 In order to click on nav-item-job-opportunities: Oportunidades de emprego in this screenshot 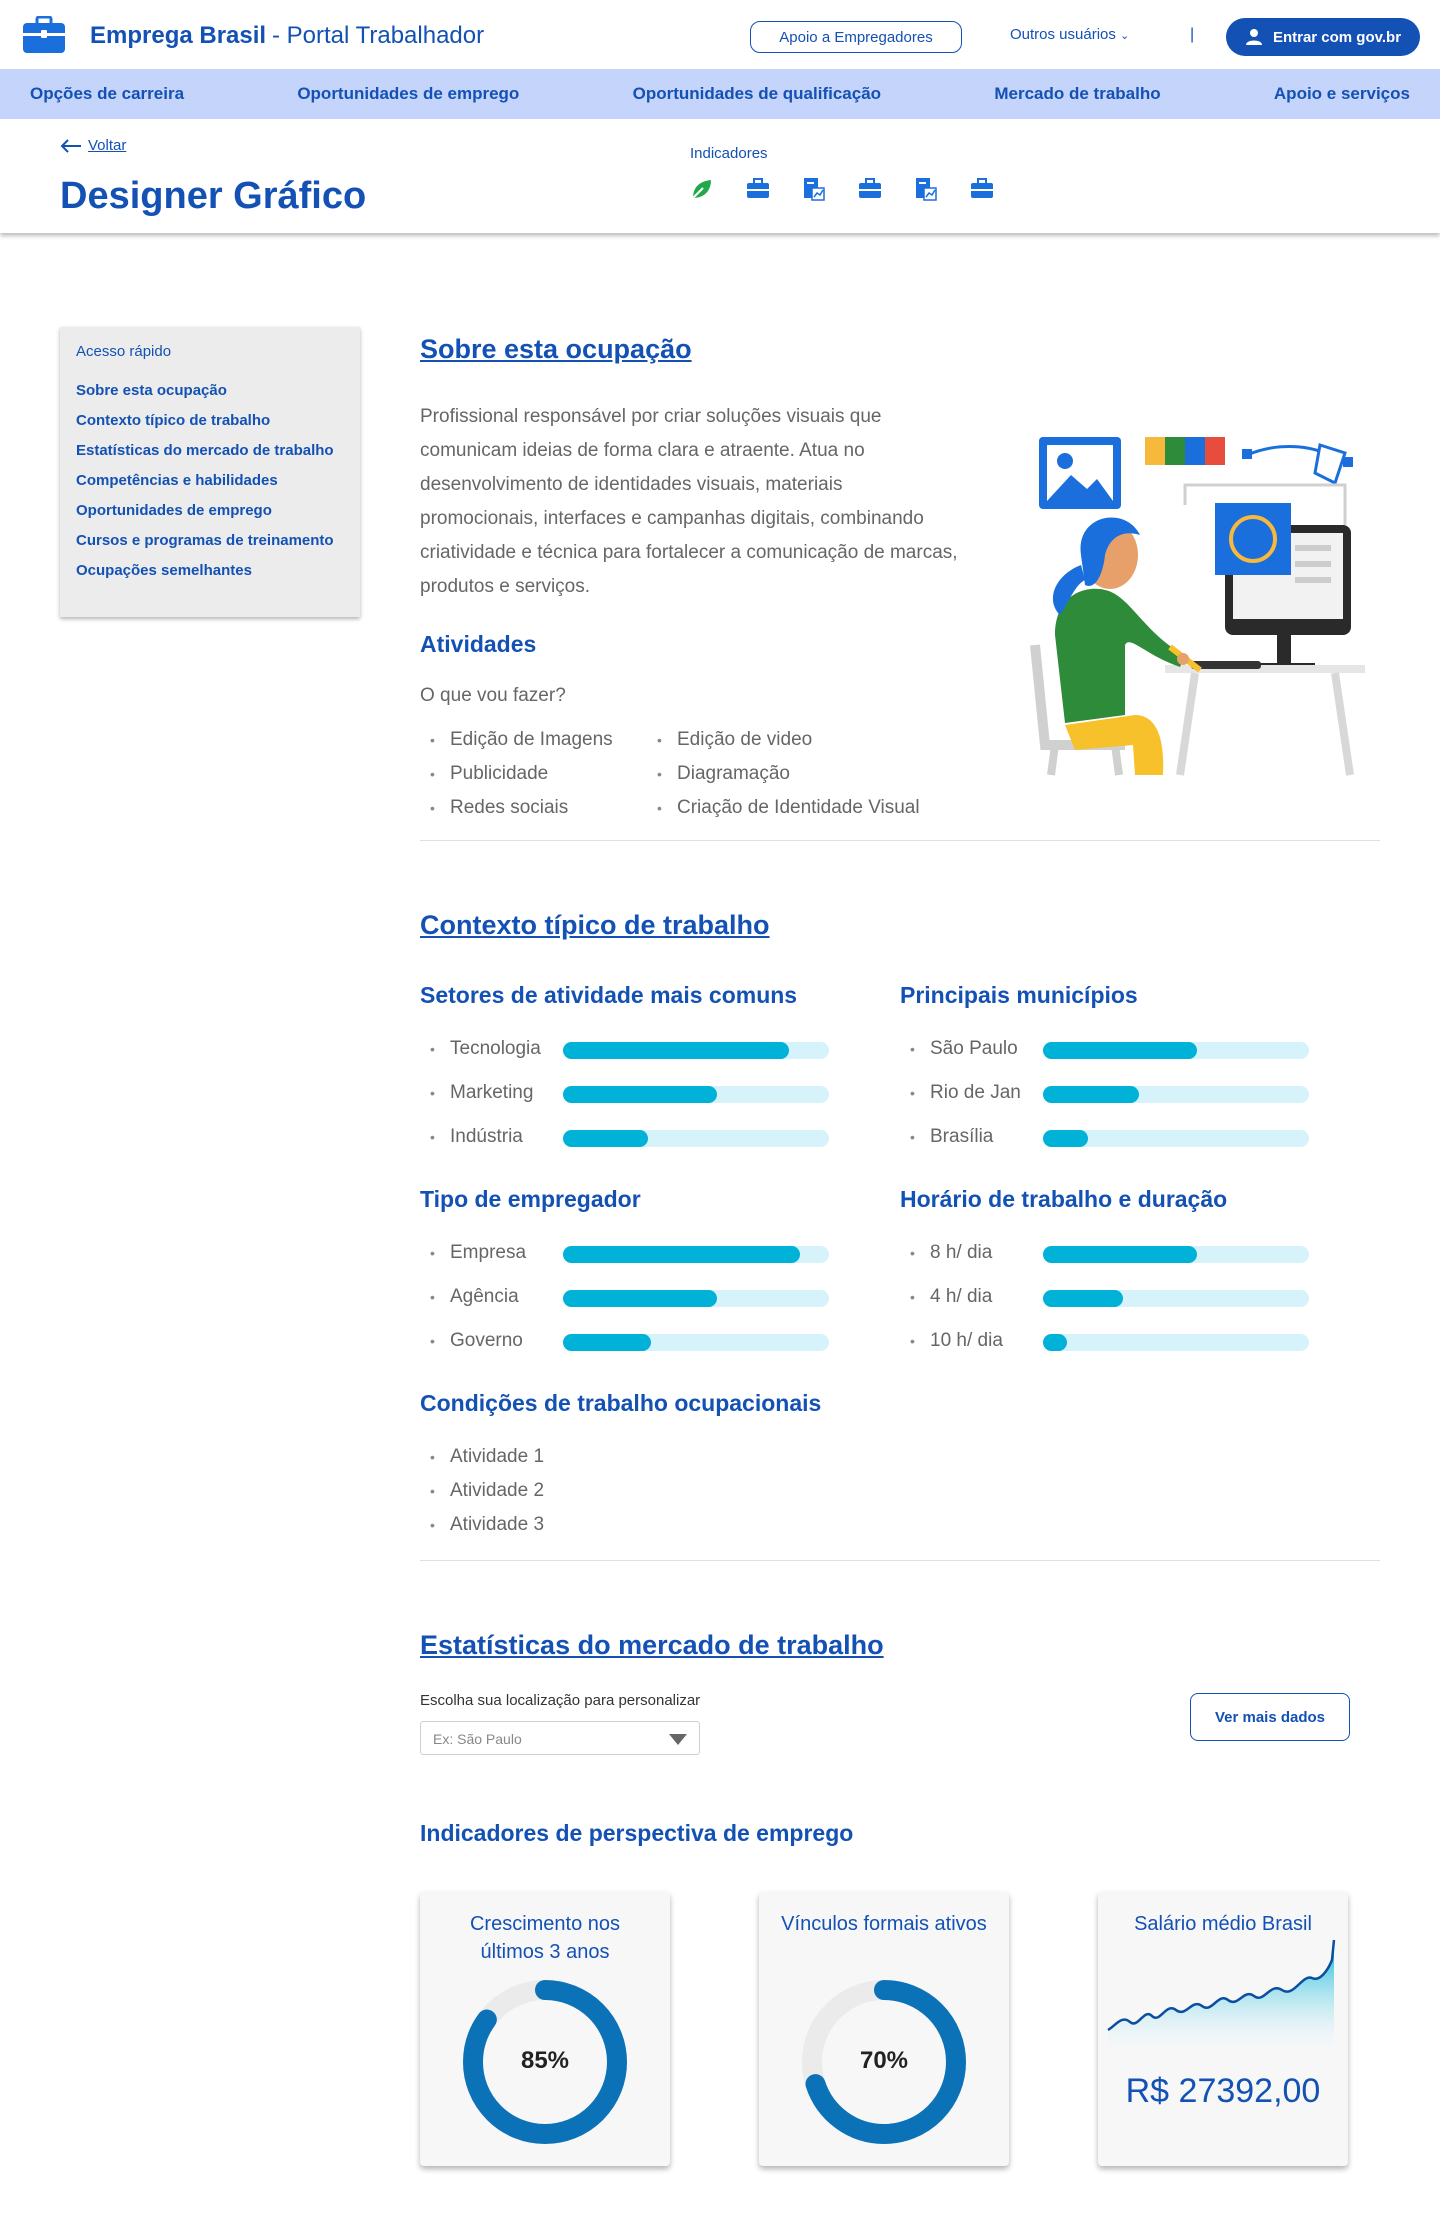, I will do `click(408, 94)`.